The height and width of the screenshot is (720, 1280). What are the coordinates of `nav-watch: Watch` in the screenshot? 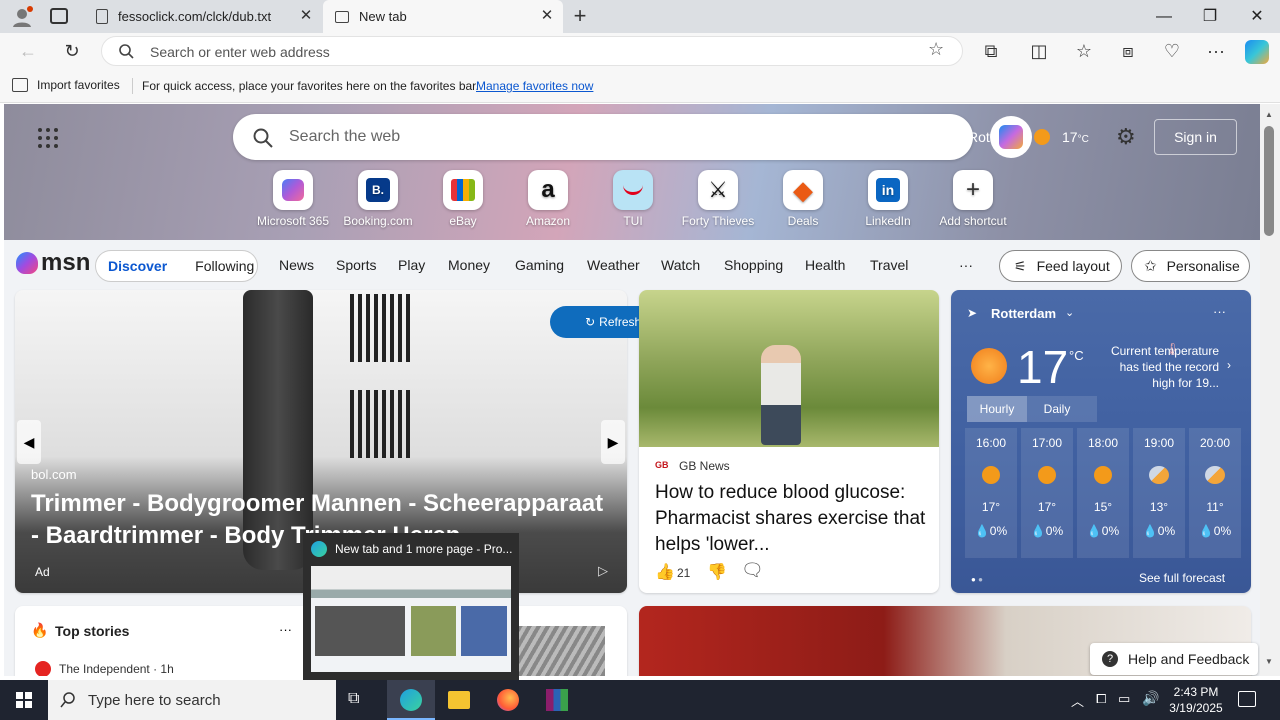 It's located at (680, 265).